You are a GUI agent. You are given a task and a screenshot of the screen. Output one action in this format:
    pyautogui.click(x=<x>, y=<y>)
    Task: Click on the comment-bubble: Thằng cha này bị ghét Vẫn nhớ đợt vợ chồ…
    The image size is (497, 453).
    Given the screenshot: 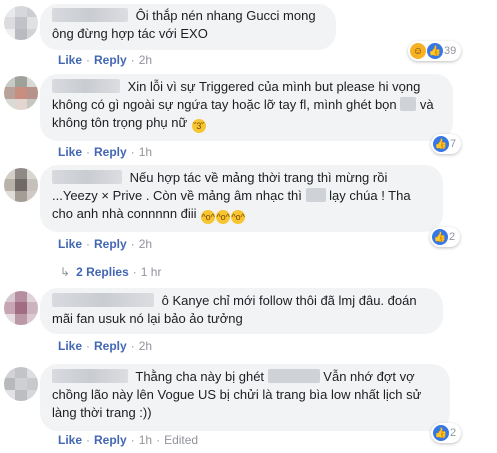 What is the action you would take?
    pyautogui.click(x=245, y=397)
    